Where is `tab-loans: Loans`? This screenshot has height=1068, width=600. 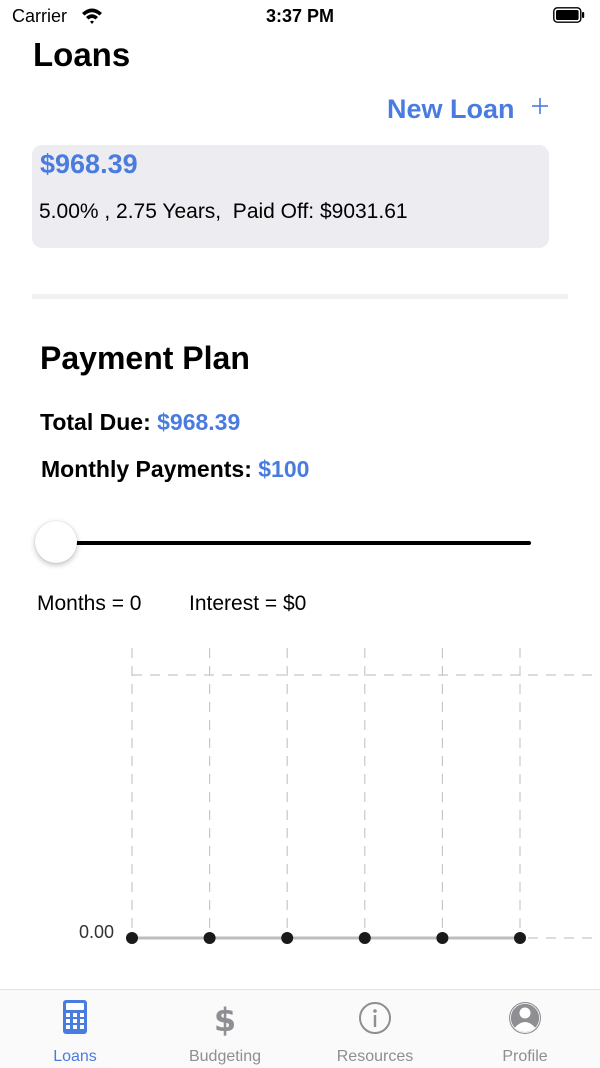 tab-loans: Loans is located at coordinates (75, 1029).